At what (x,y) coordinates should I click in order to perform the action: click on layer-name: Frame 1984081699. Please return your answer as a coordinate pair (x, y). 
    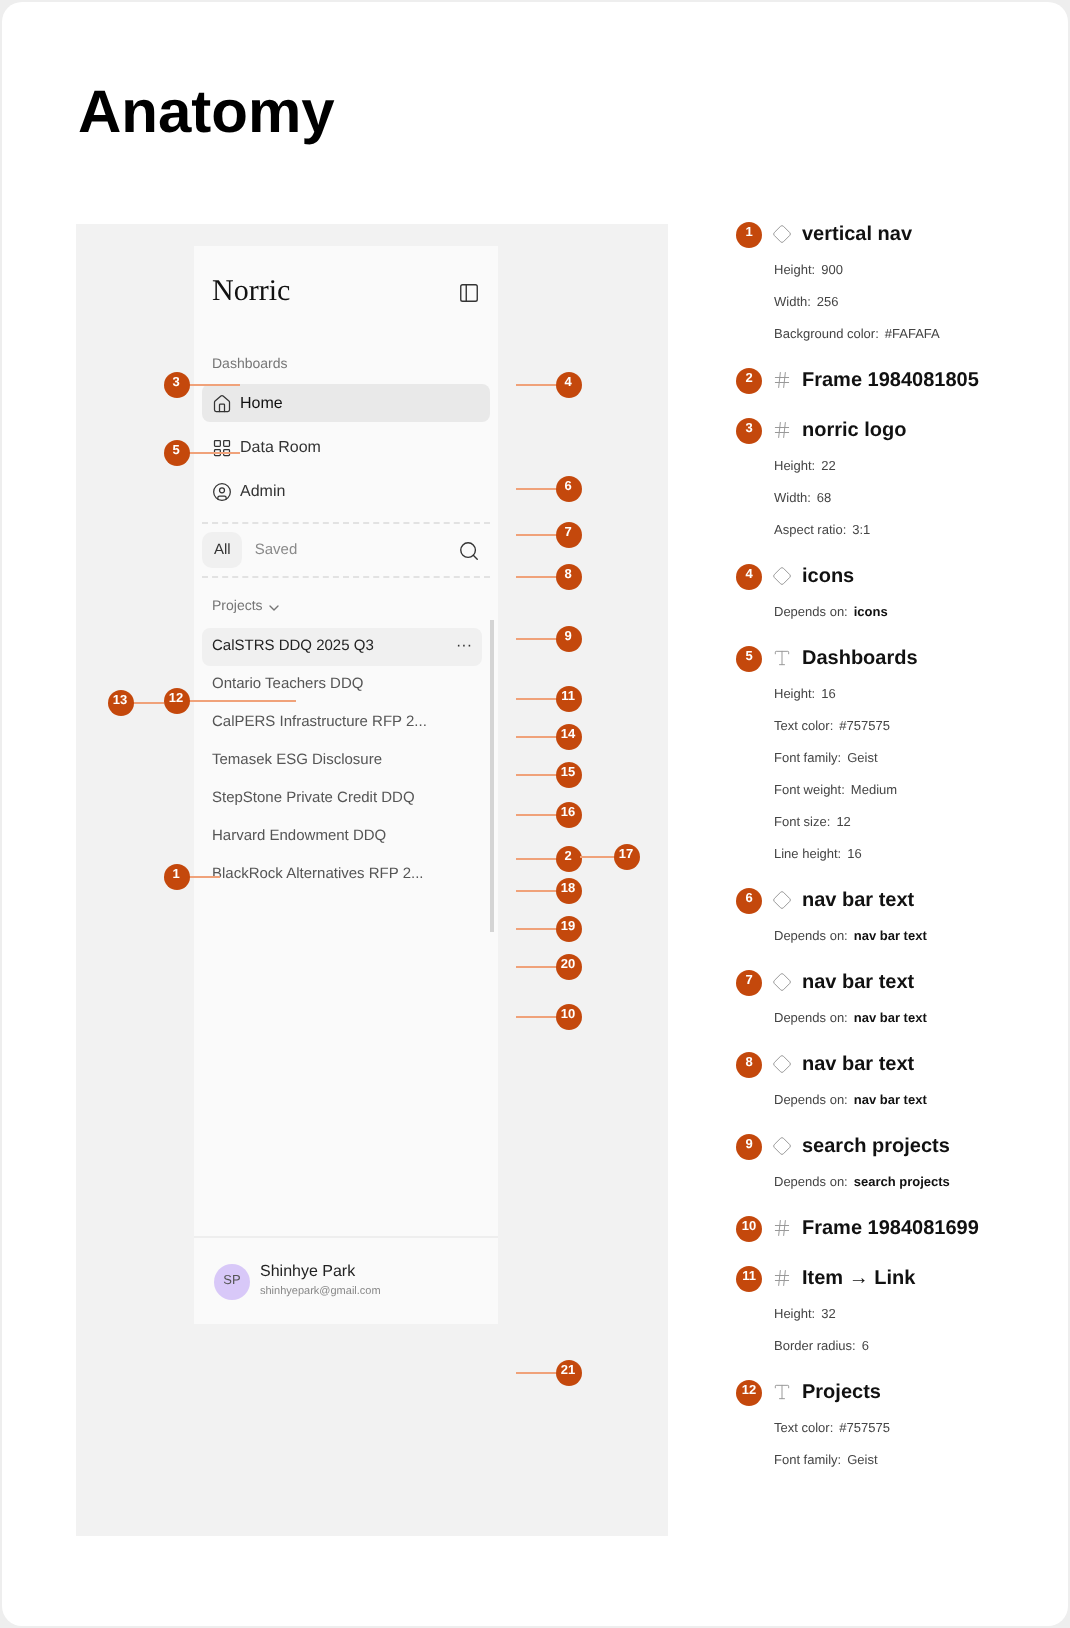
    Looking at the image, I should click on (890, 1229).